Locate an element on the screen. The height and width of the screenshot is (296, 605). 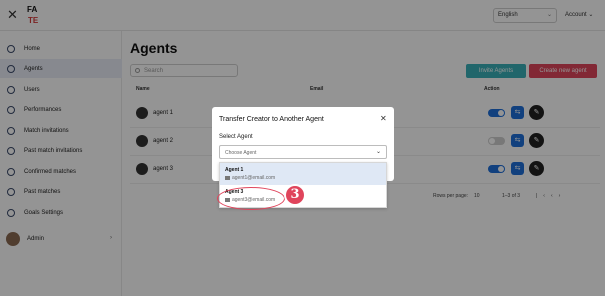
agent-select: Choose Agent ⌄ is located at coordinates (303, 152).